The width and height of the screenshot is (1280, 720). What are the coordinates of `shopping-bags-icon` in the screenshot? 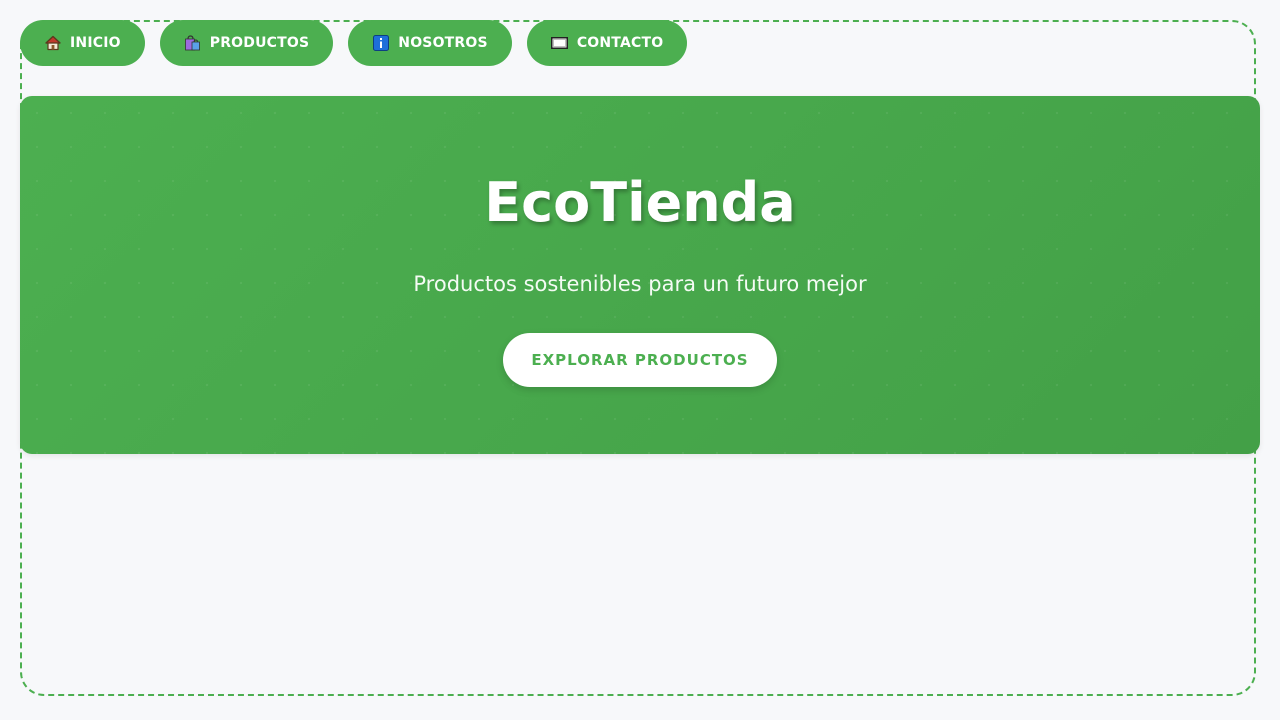 It's located at (193, 43).